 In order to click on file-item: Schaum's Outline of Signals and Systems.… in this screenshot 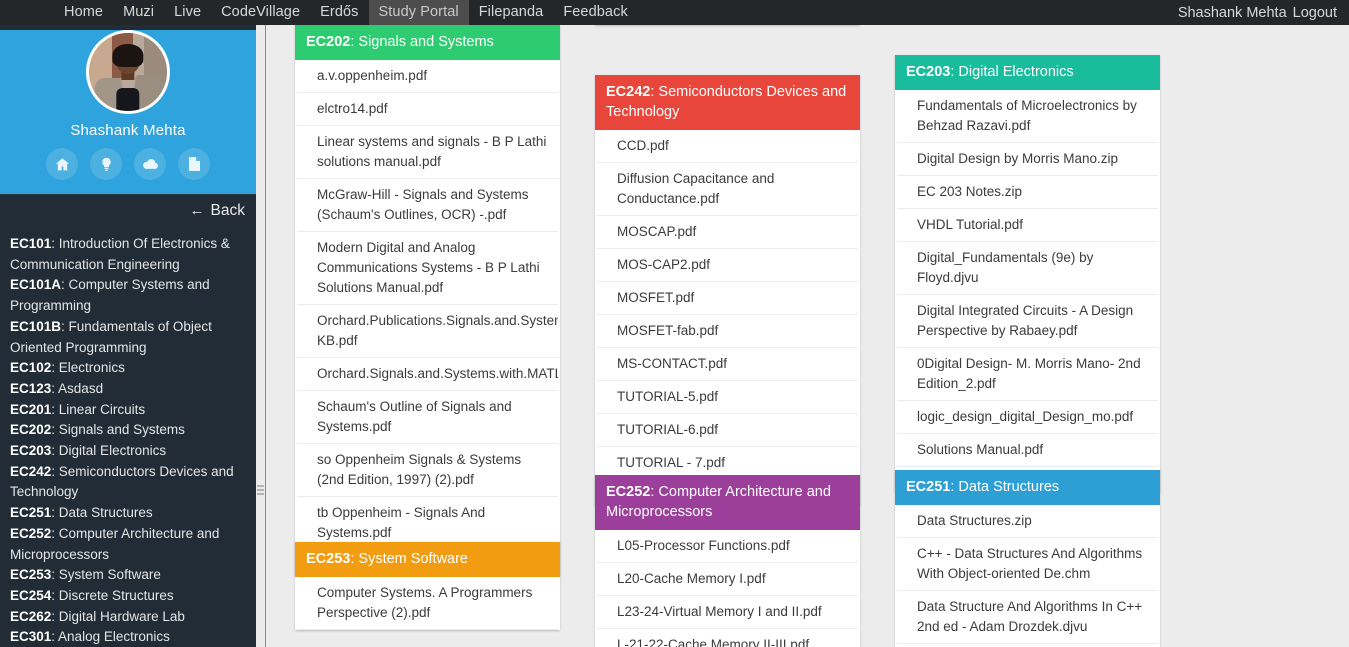, I will do `click(427, 417)`.